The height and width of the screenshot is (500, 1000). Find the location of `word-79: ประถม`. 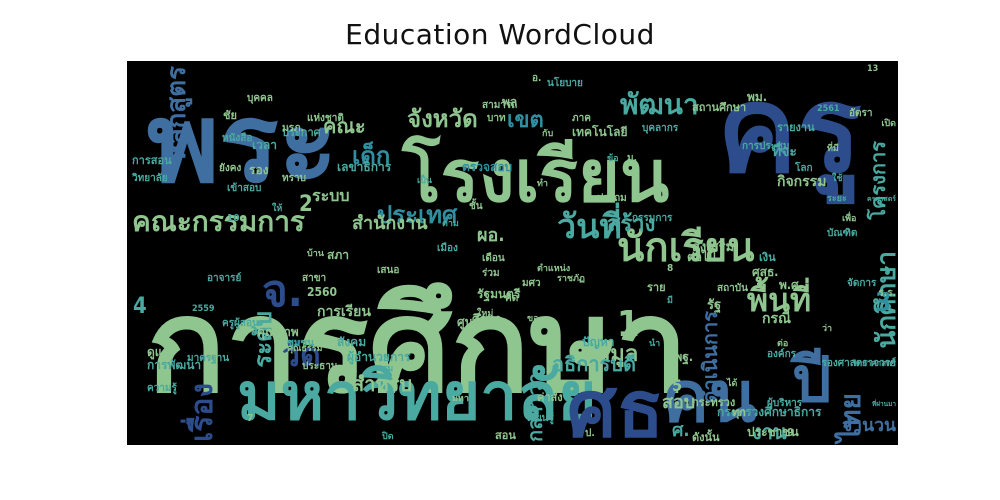

word-79: ประถม is located at coordinates (612, 198).